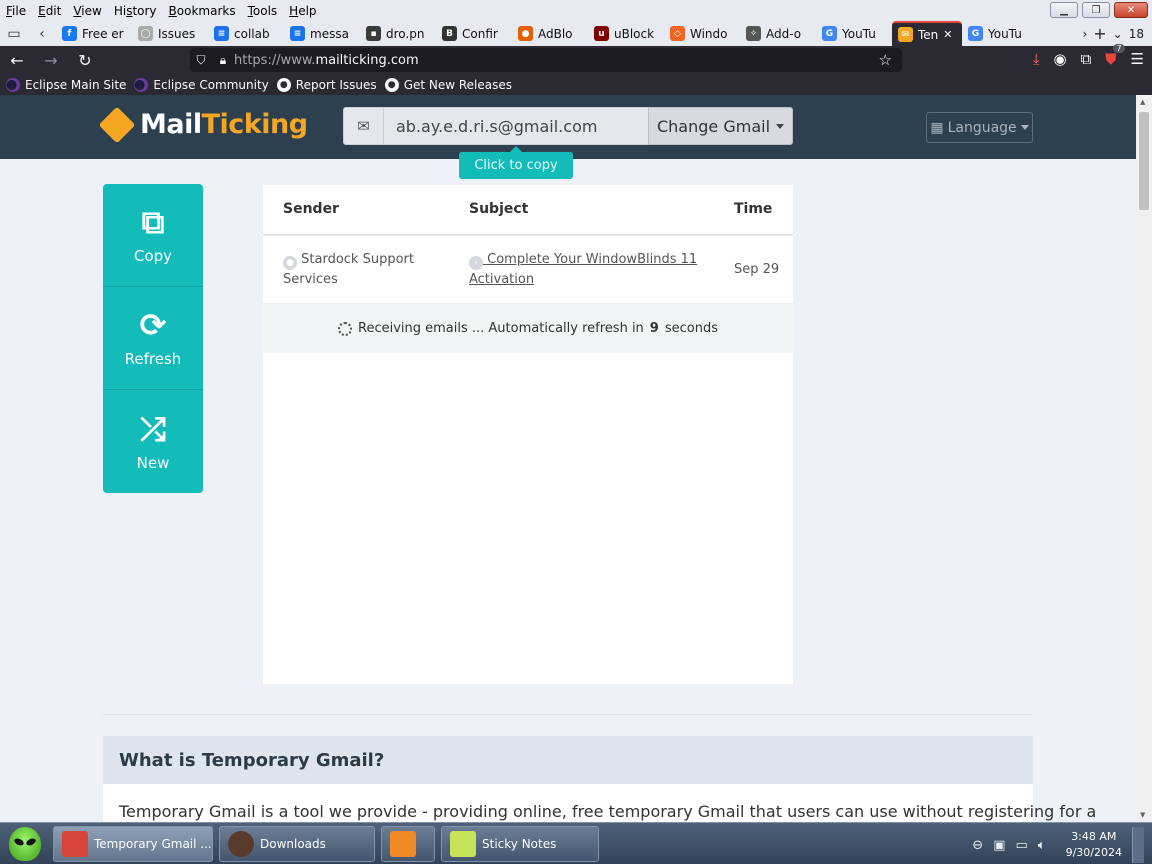  Describe the element at coordinates (408, 844) in the screenshot. I see `taskbar-item-media` at that location.